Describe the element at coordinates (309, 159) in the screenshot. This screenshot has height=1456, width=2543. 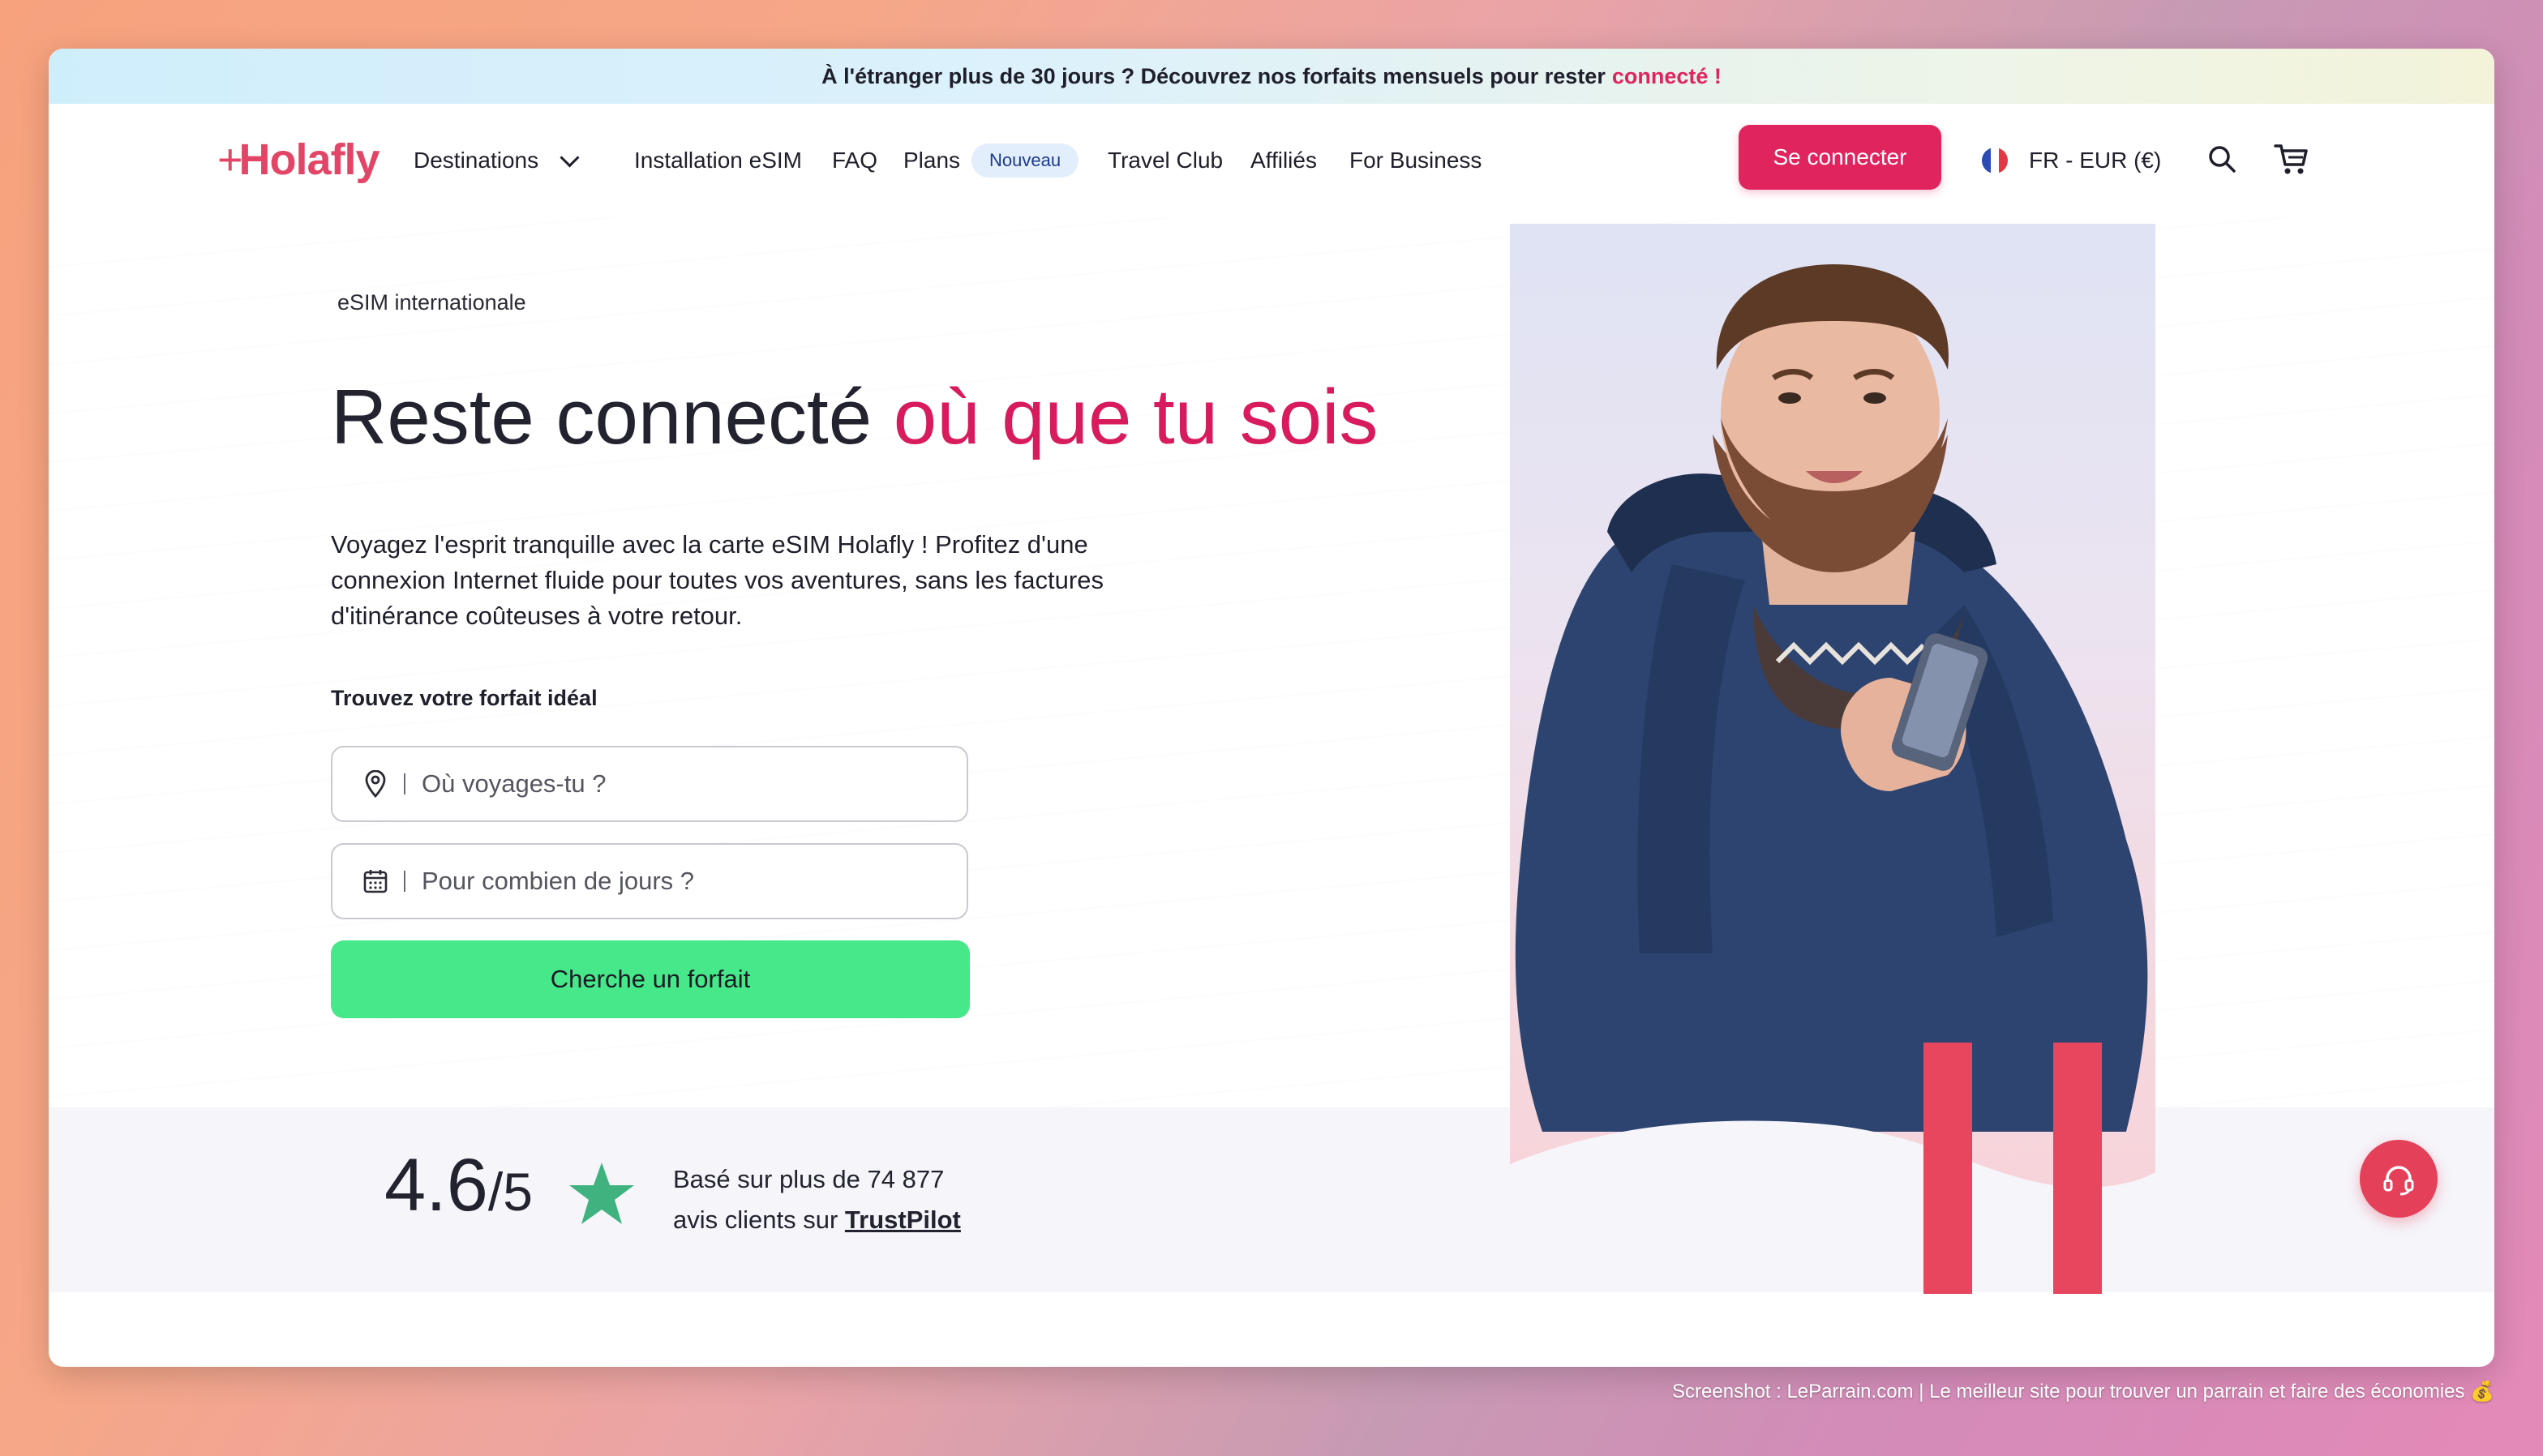
I see `logo-text: Holafly` at that location.